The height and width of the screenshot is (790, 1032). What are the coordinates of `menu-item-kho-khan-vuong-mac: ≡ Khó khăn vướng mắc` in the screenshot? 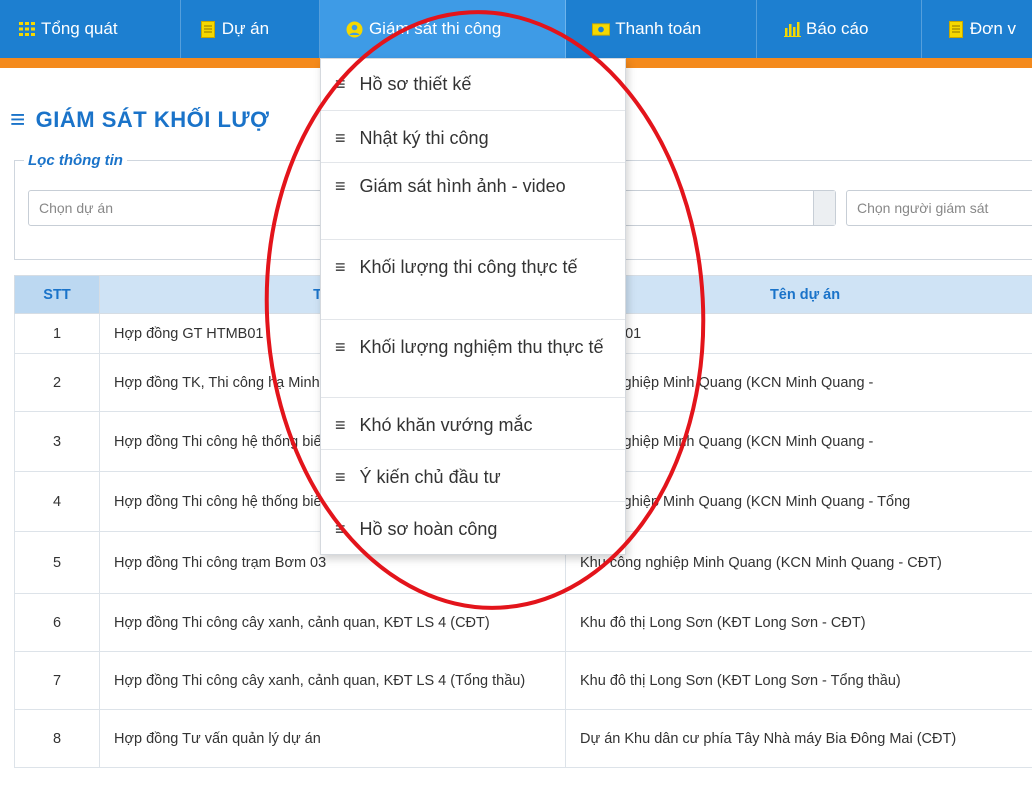 It's located at (473, 424).